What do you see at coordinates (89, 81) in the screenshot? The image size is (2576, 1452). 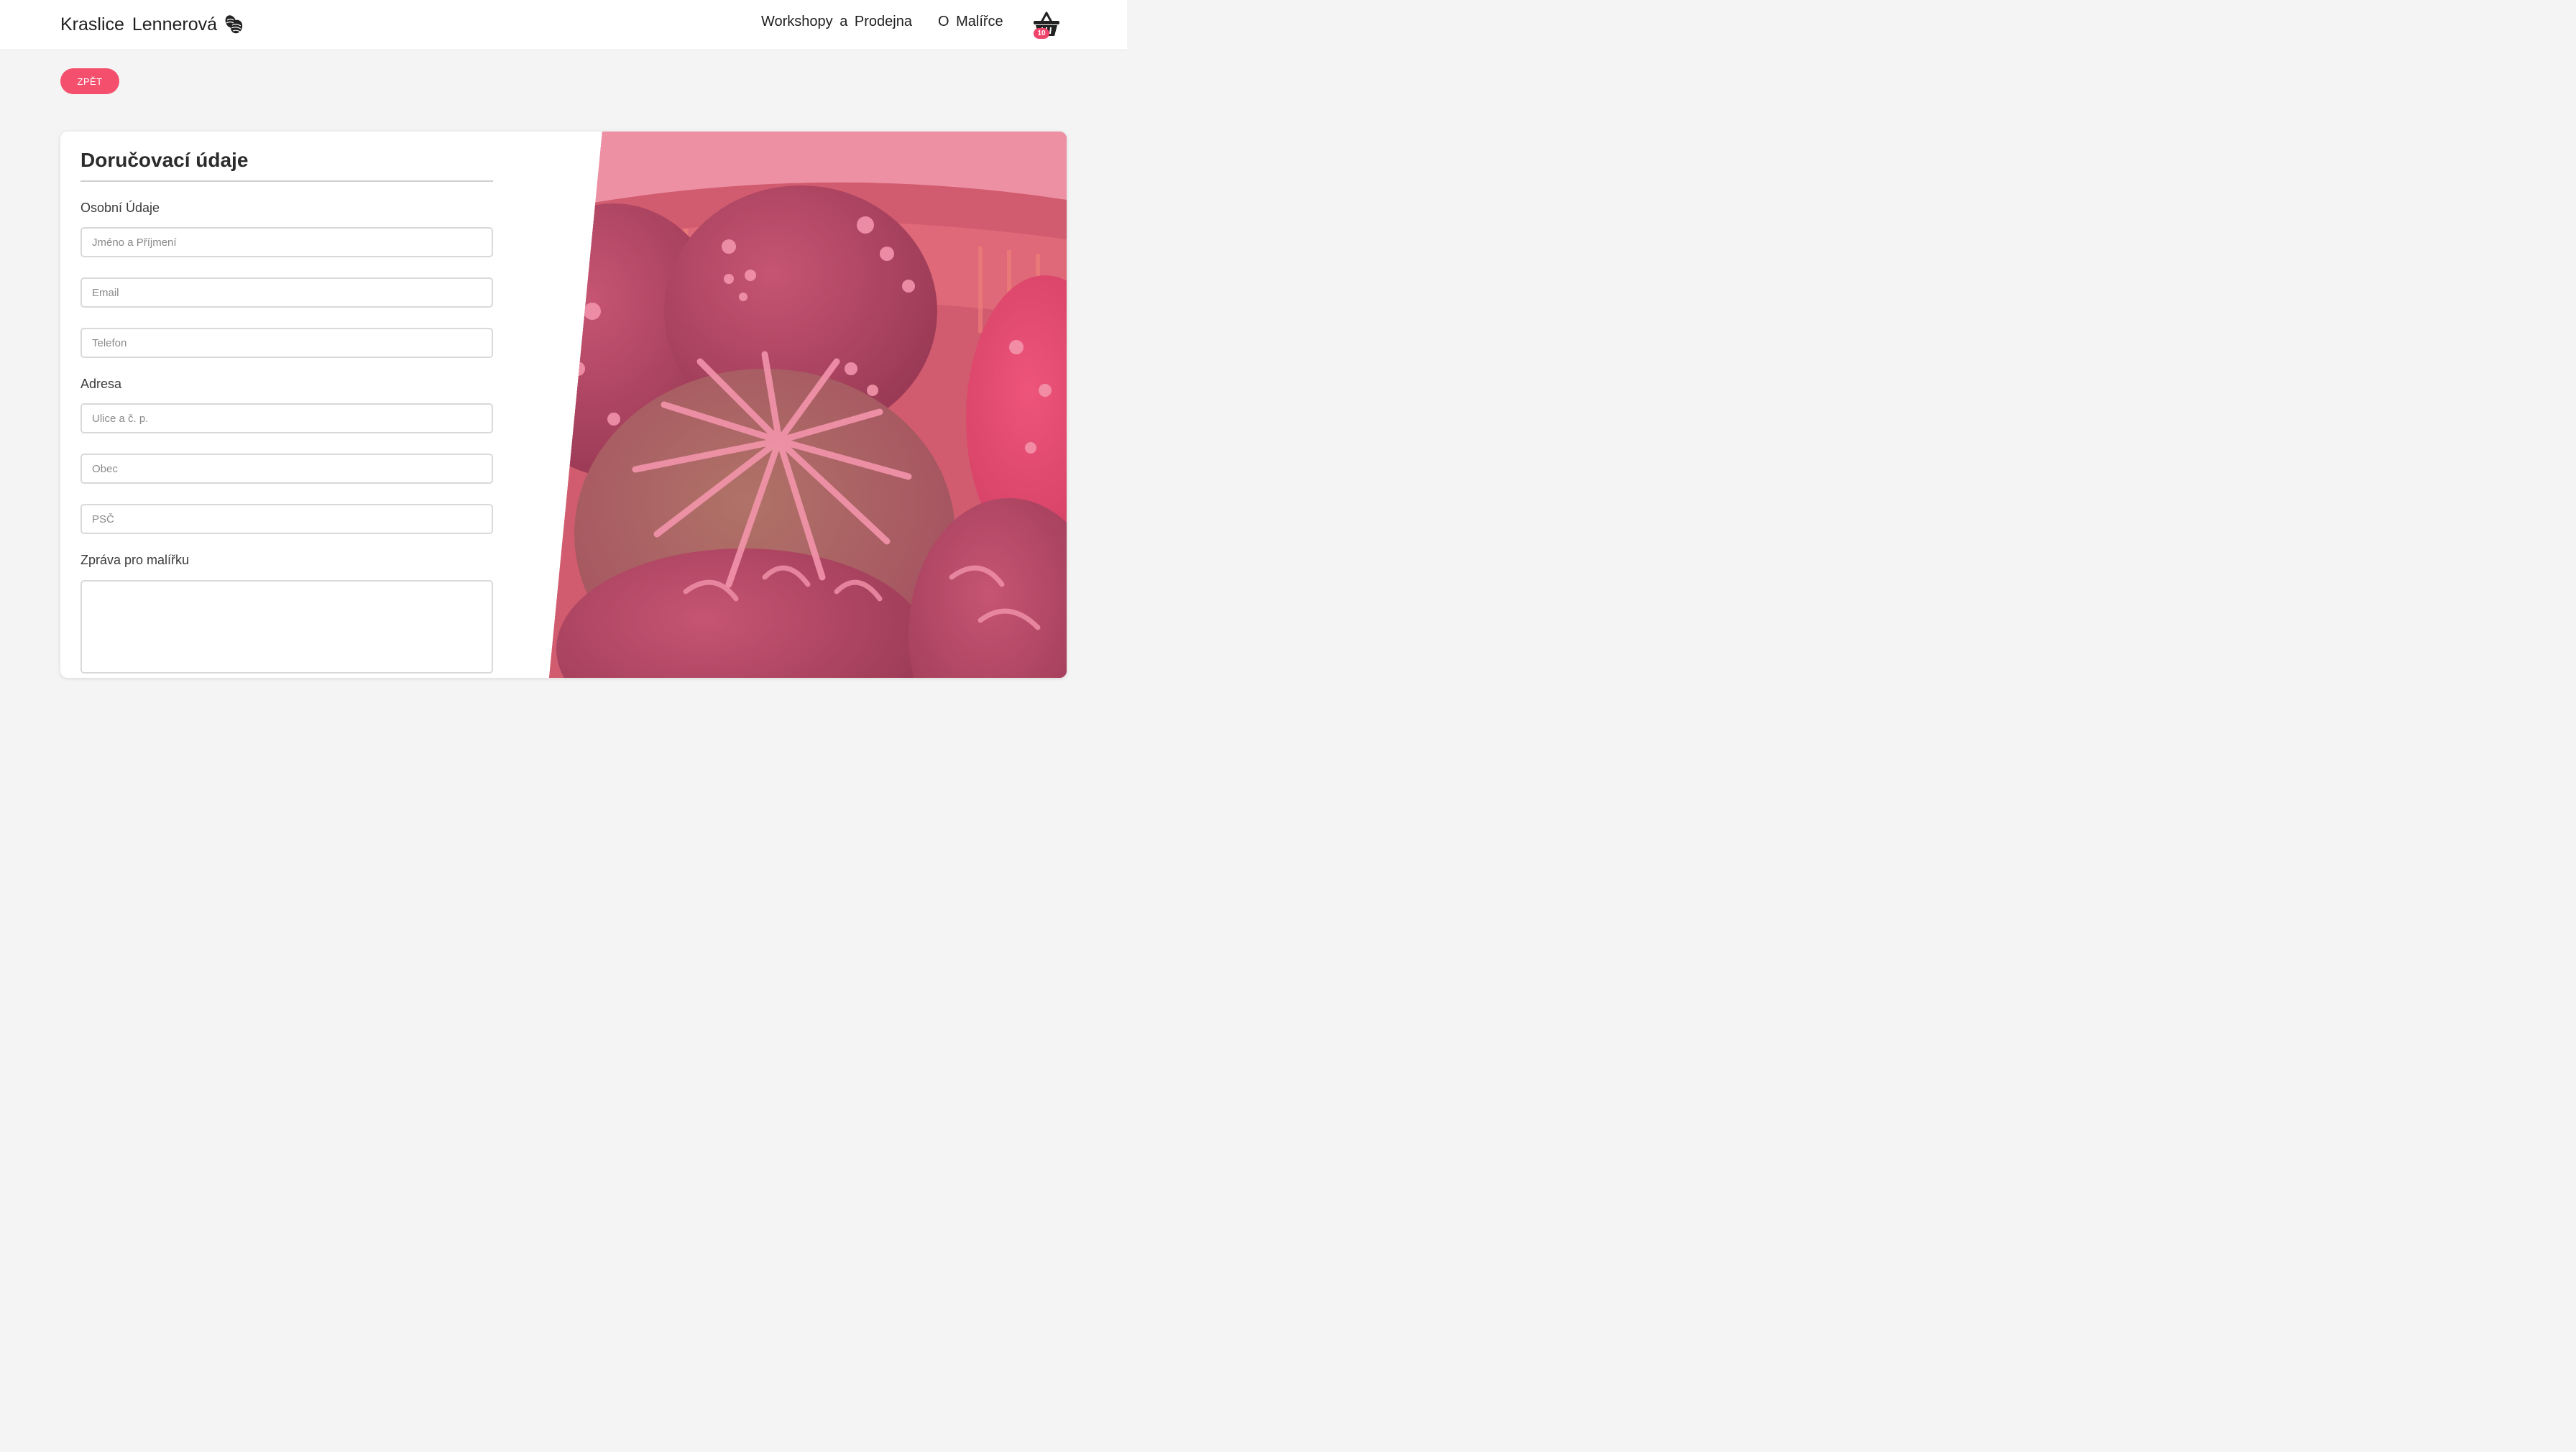 I see `back-button: ZPĚT` at bounding box center [89, 81].